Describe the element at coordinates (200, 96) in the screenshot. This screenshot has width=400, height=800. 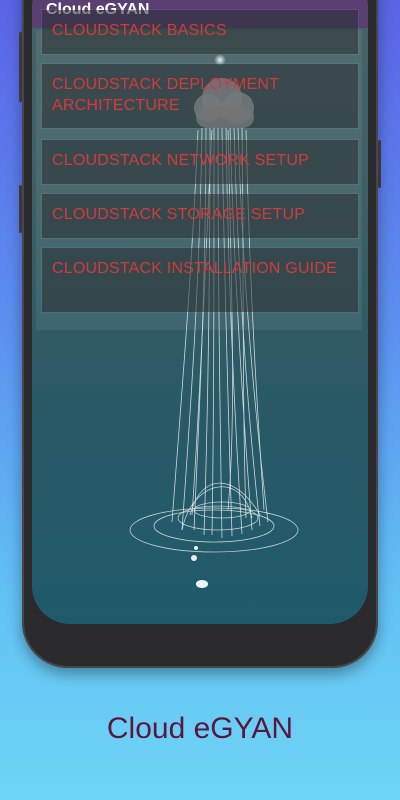
I see `menu-item-deployment-architecture: CLOUDSTACK DEPLOYMENT ARCHITECTURE` at that location.